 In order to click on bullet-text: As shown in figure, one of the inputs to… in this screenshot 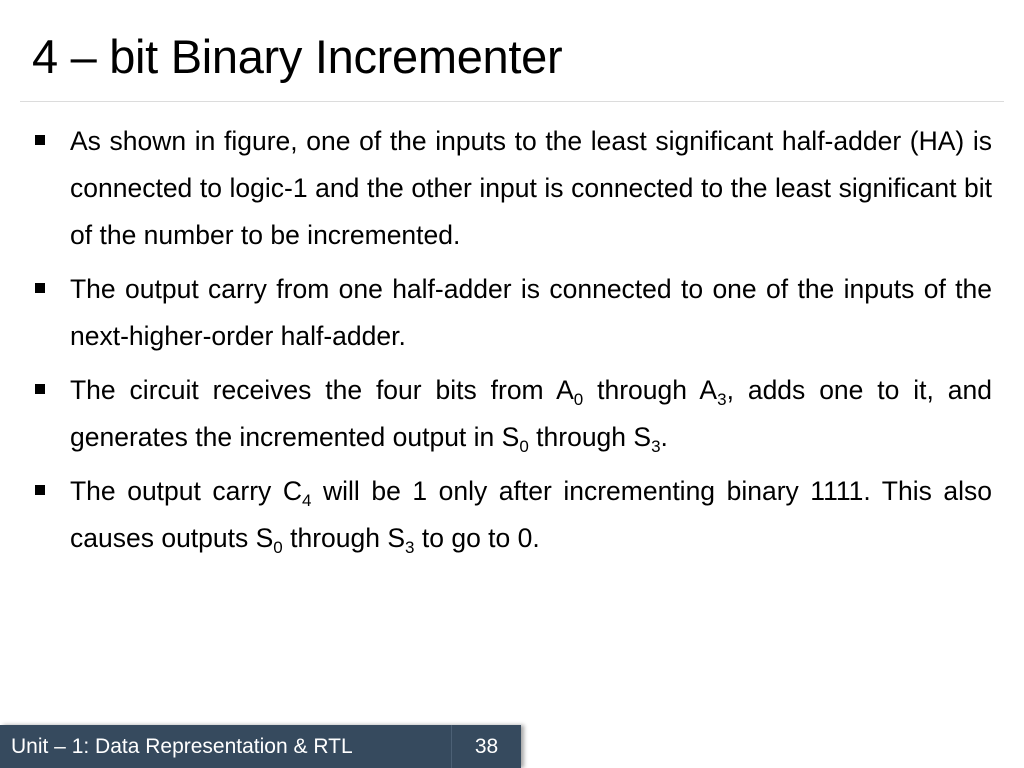, I will do `click(531, 188)`.